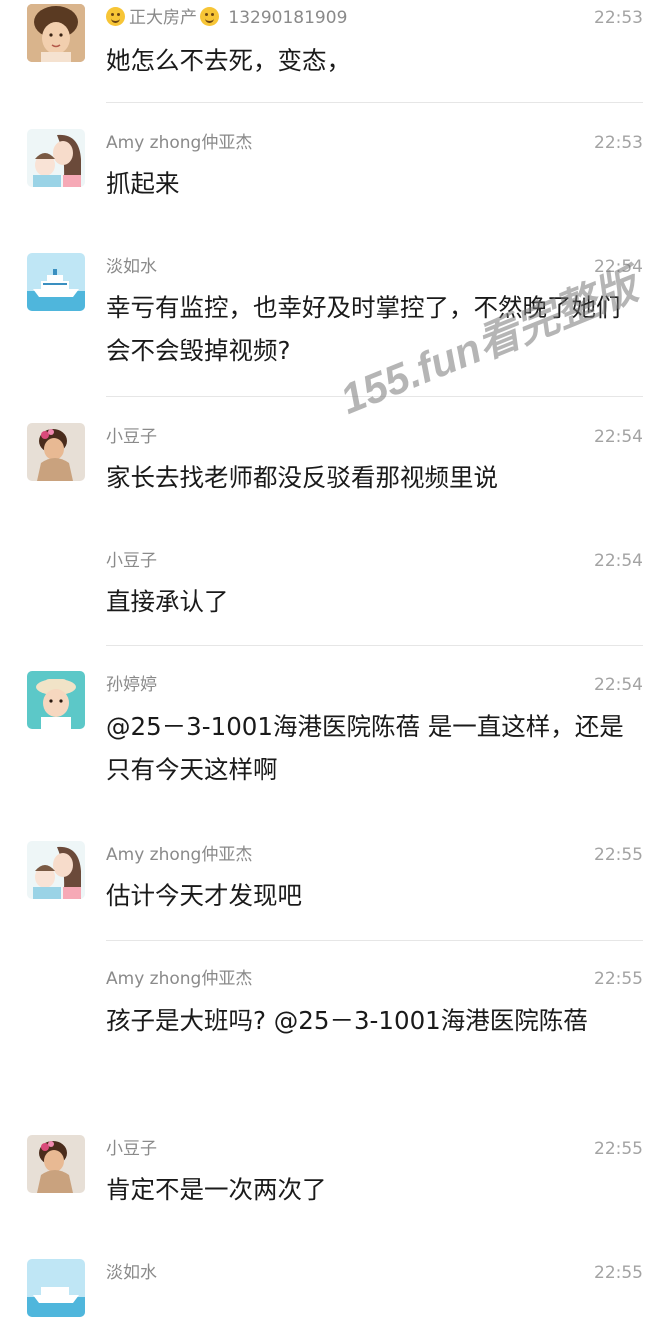 The image size is (649, 1317). What do you see at coordinates (365, 748) in the screenshot?
I see `message-text: @25－3-1001海港医院陈蓓 是一直这样，还是只有今天这样啊` at bounding box center [365, 748].